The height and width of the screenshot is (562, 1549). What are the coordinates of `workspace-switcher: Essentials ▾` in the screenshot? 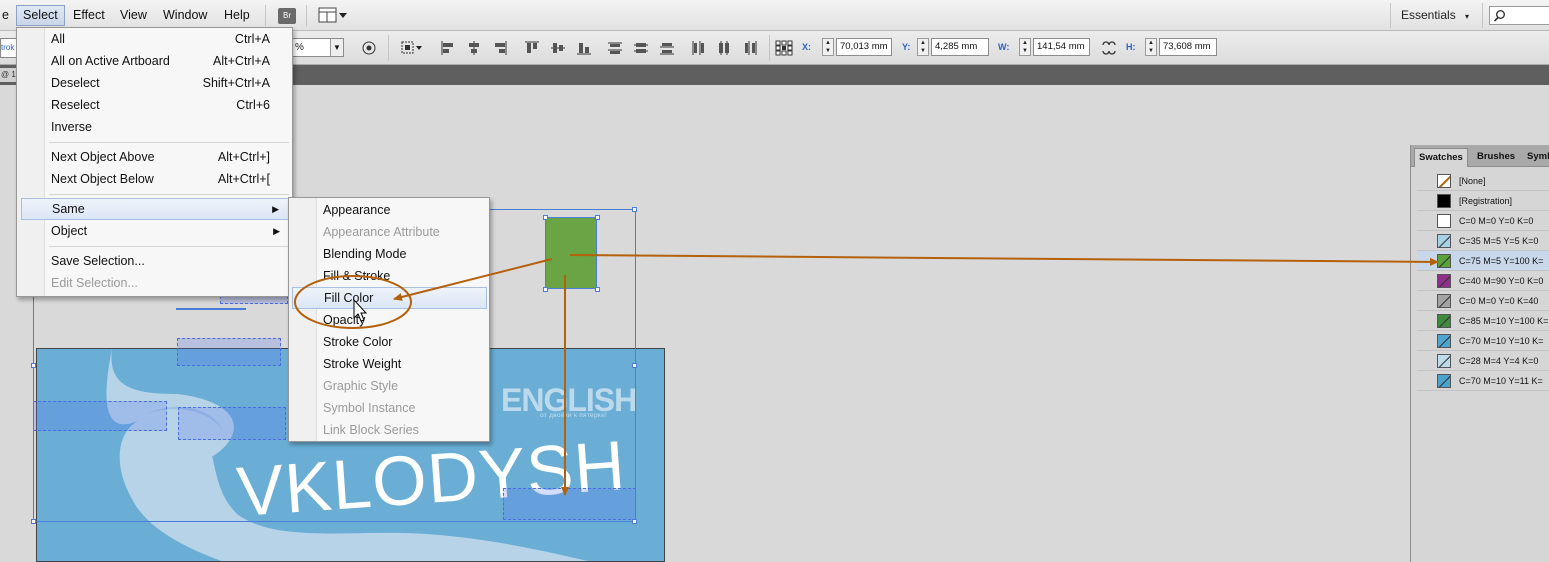 It's located at (1435, 15).